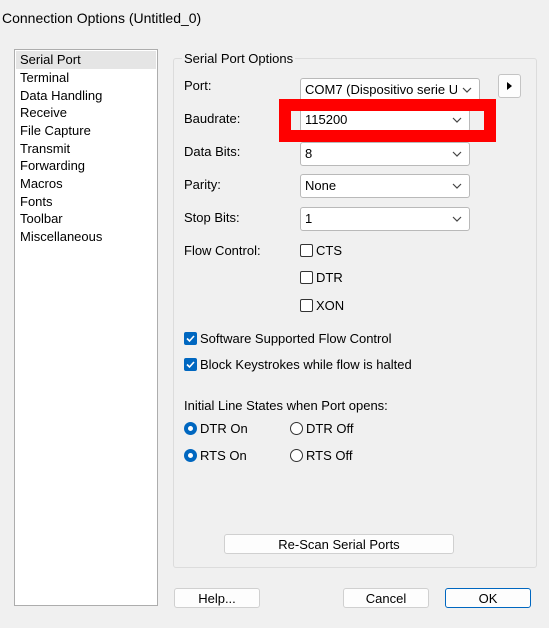 Image resolution: width=549 pixels, height=628 pixels. What do you see at coordinates (381, 89) in the screenshot?
I see `port-value: COM7 (Dispositivo serie U` at bounding box center [381, 89].